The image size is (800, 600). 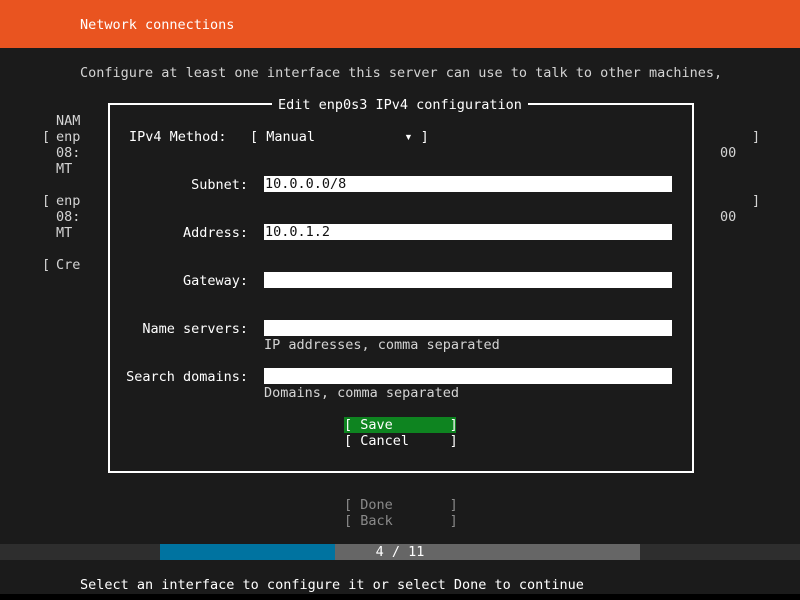 I want to click on address-label: Address:, so click(x=215, y=233).